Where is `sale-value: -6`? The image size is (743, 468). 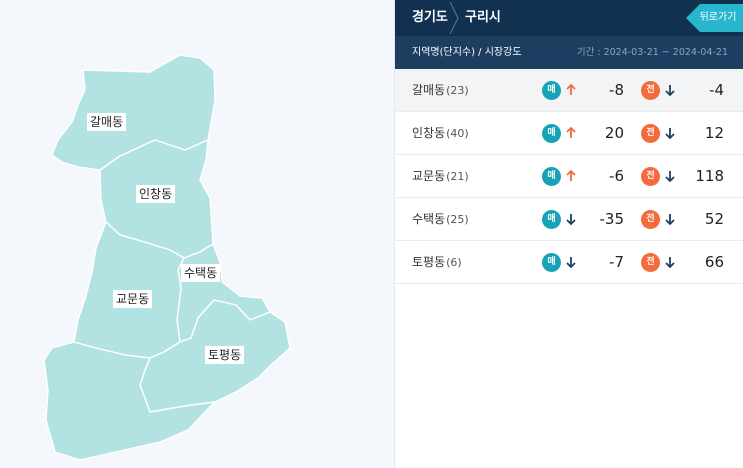 sale-value: -6 is located at coordinates (616, 176).